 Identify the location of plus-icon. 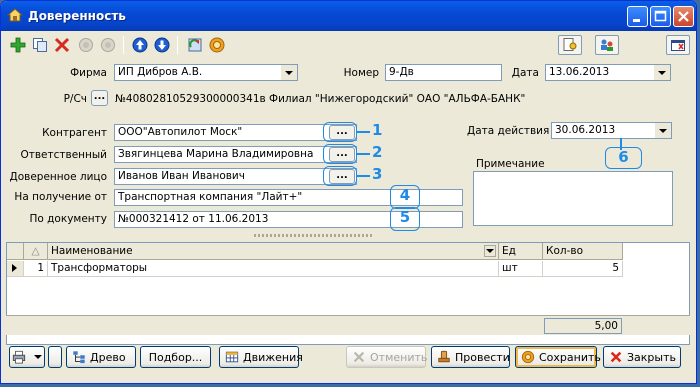
(18, 45).